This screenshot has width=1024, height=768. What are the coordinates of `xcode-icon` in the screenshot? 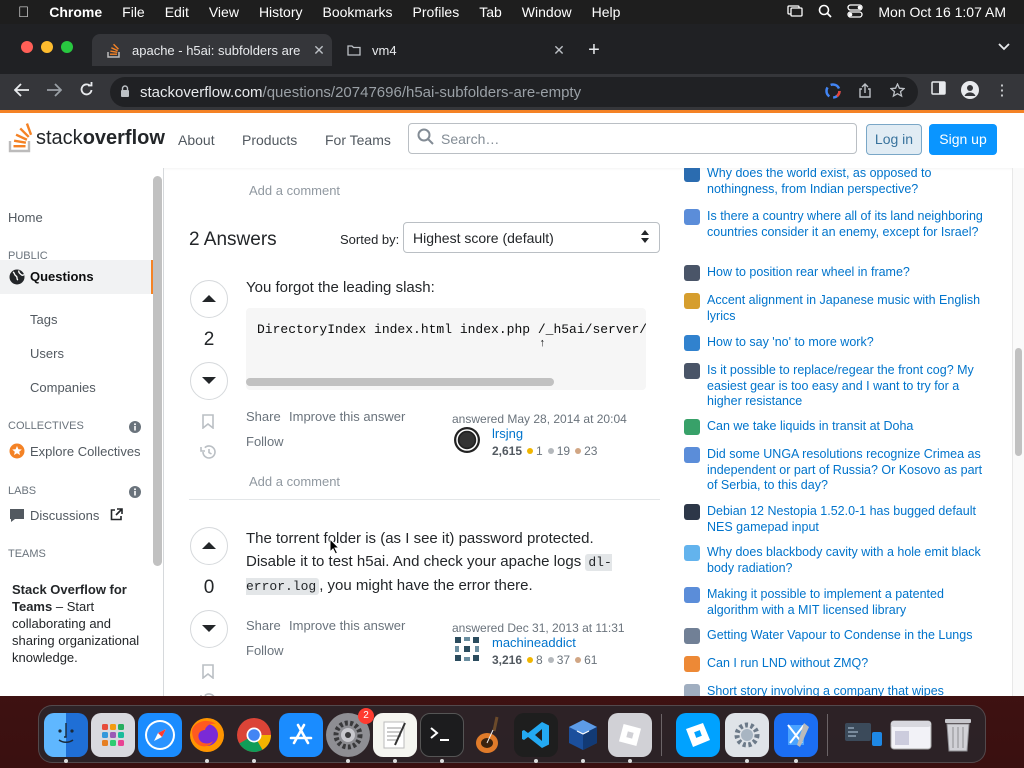 It's located at (796, 735).